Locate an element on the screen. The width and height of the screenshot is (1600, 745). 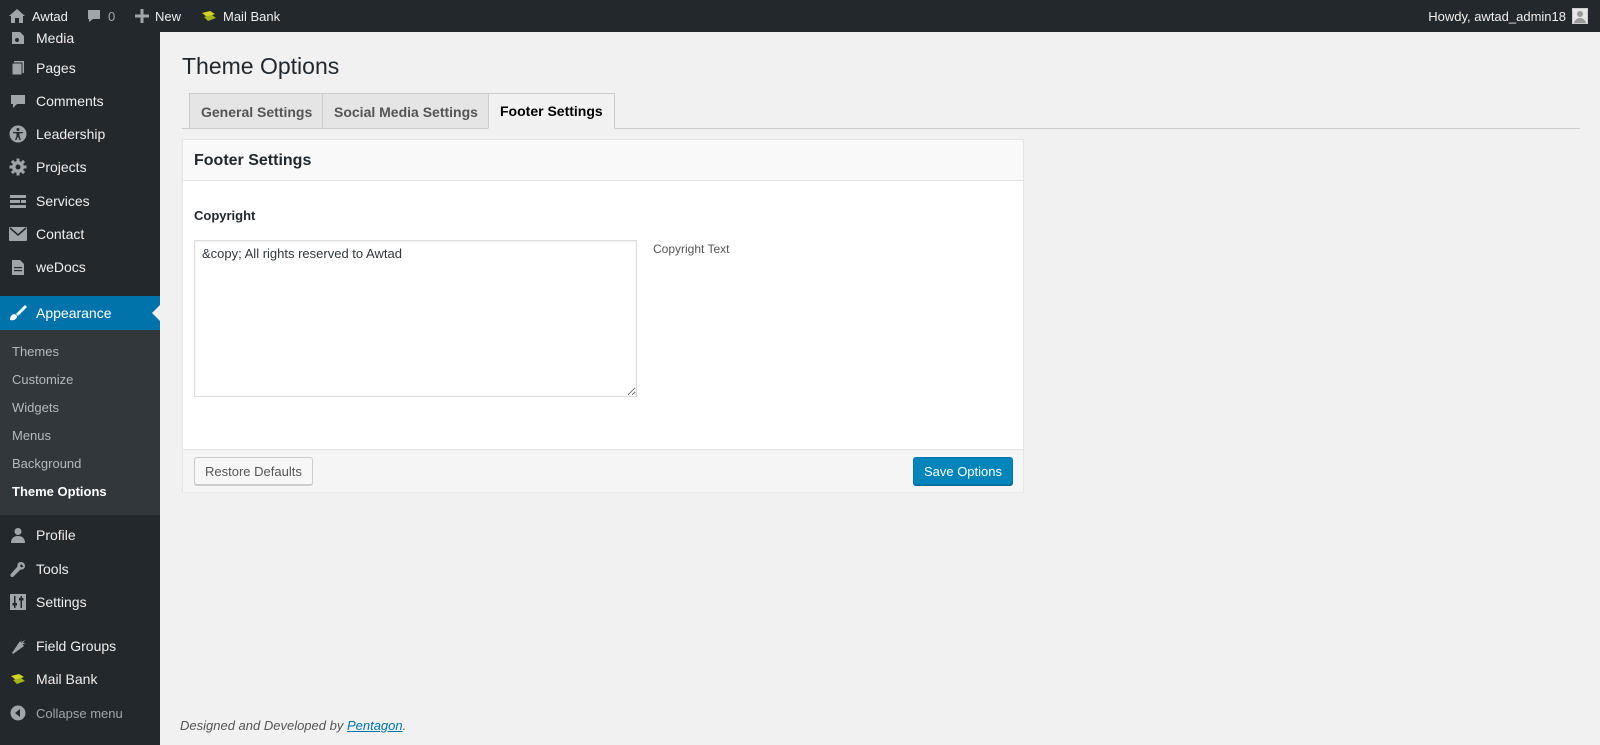
sidebar-item-label: Appearance is located at coordinates (74, 313).